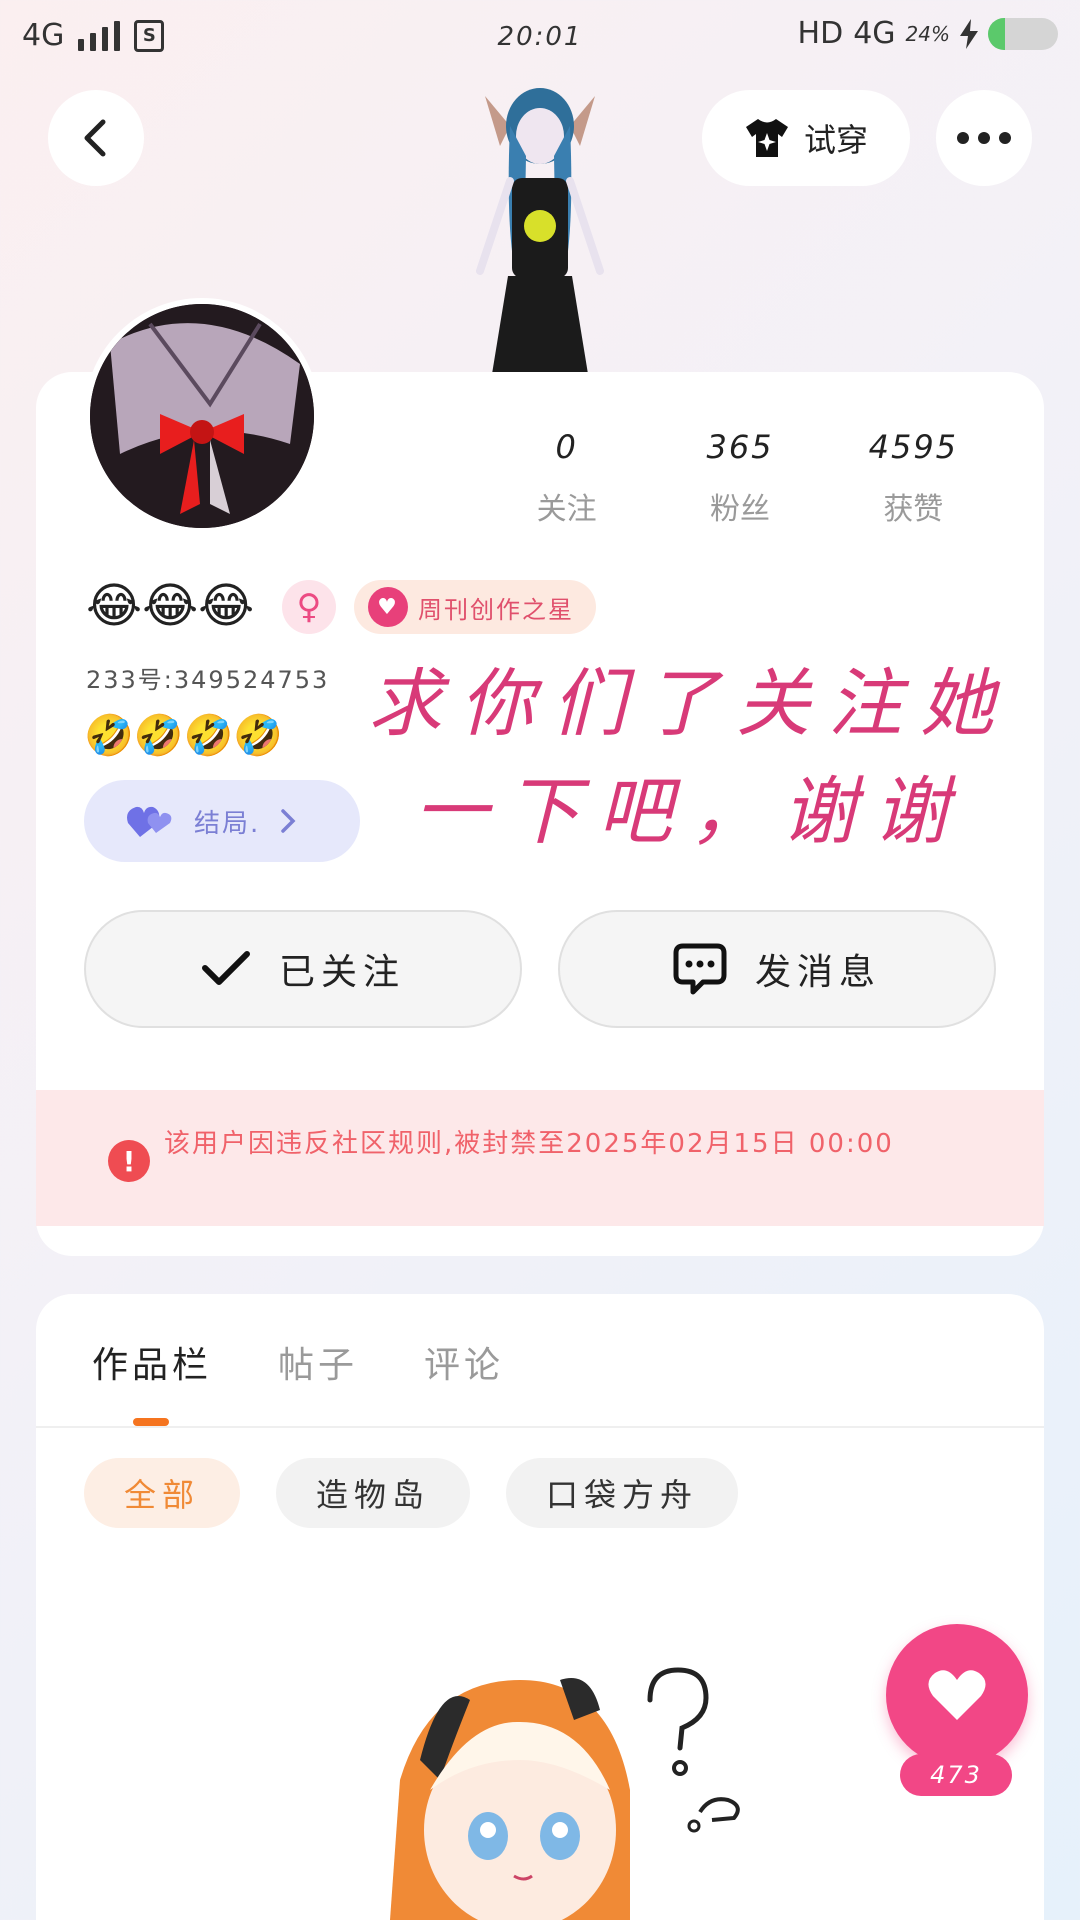 This screenshot has width=1080, height=1920. I want to click on stat-label: 获赞, so click(913, 509).